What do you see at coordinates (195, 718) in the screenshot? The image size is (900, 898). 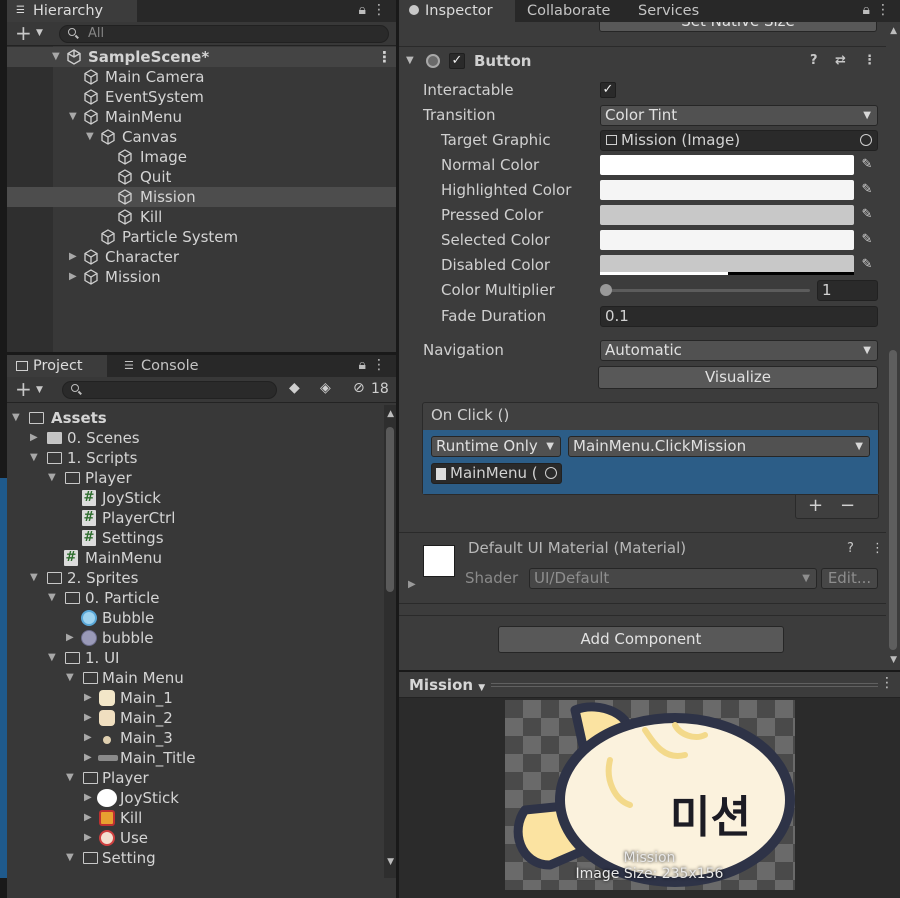 I see `project-item: ▶ Main_2` at bounding box center [195, 718].